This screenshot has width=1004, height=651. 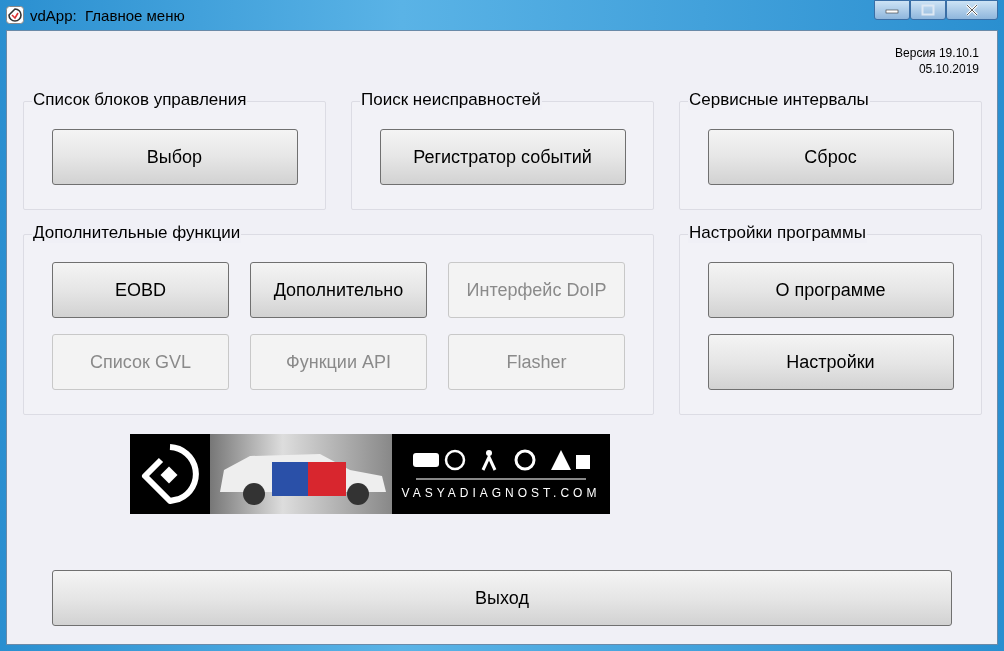 I want to click on menu-button: Регистратор событий, so click(x=502, y=157).